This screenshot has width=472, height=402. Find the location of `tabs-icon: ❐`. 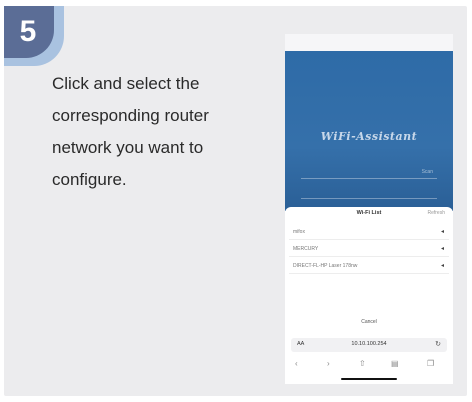

tabs-icon: ❐ is located at coordinates (430, 363).